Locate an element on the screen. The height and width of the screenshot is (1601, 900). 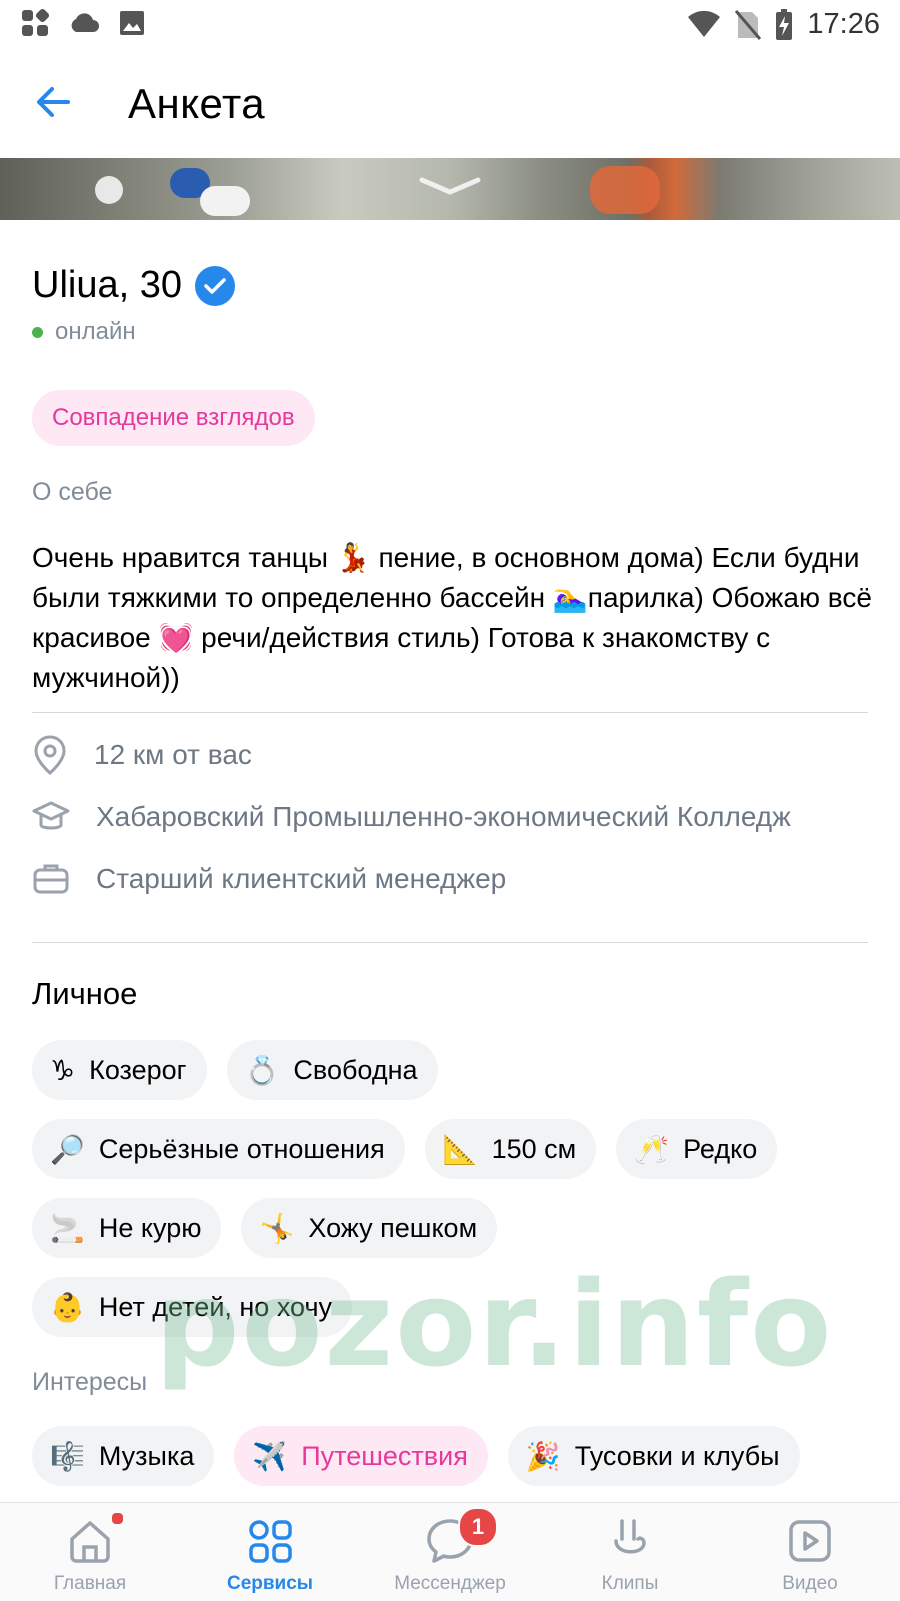
notification-dot is located at coordinates (117, 1518).